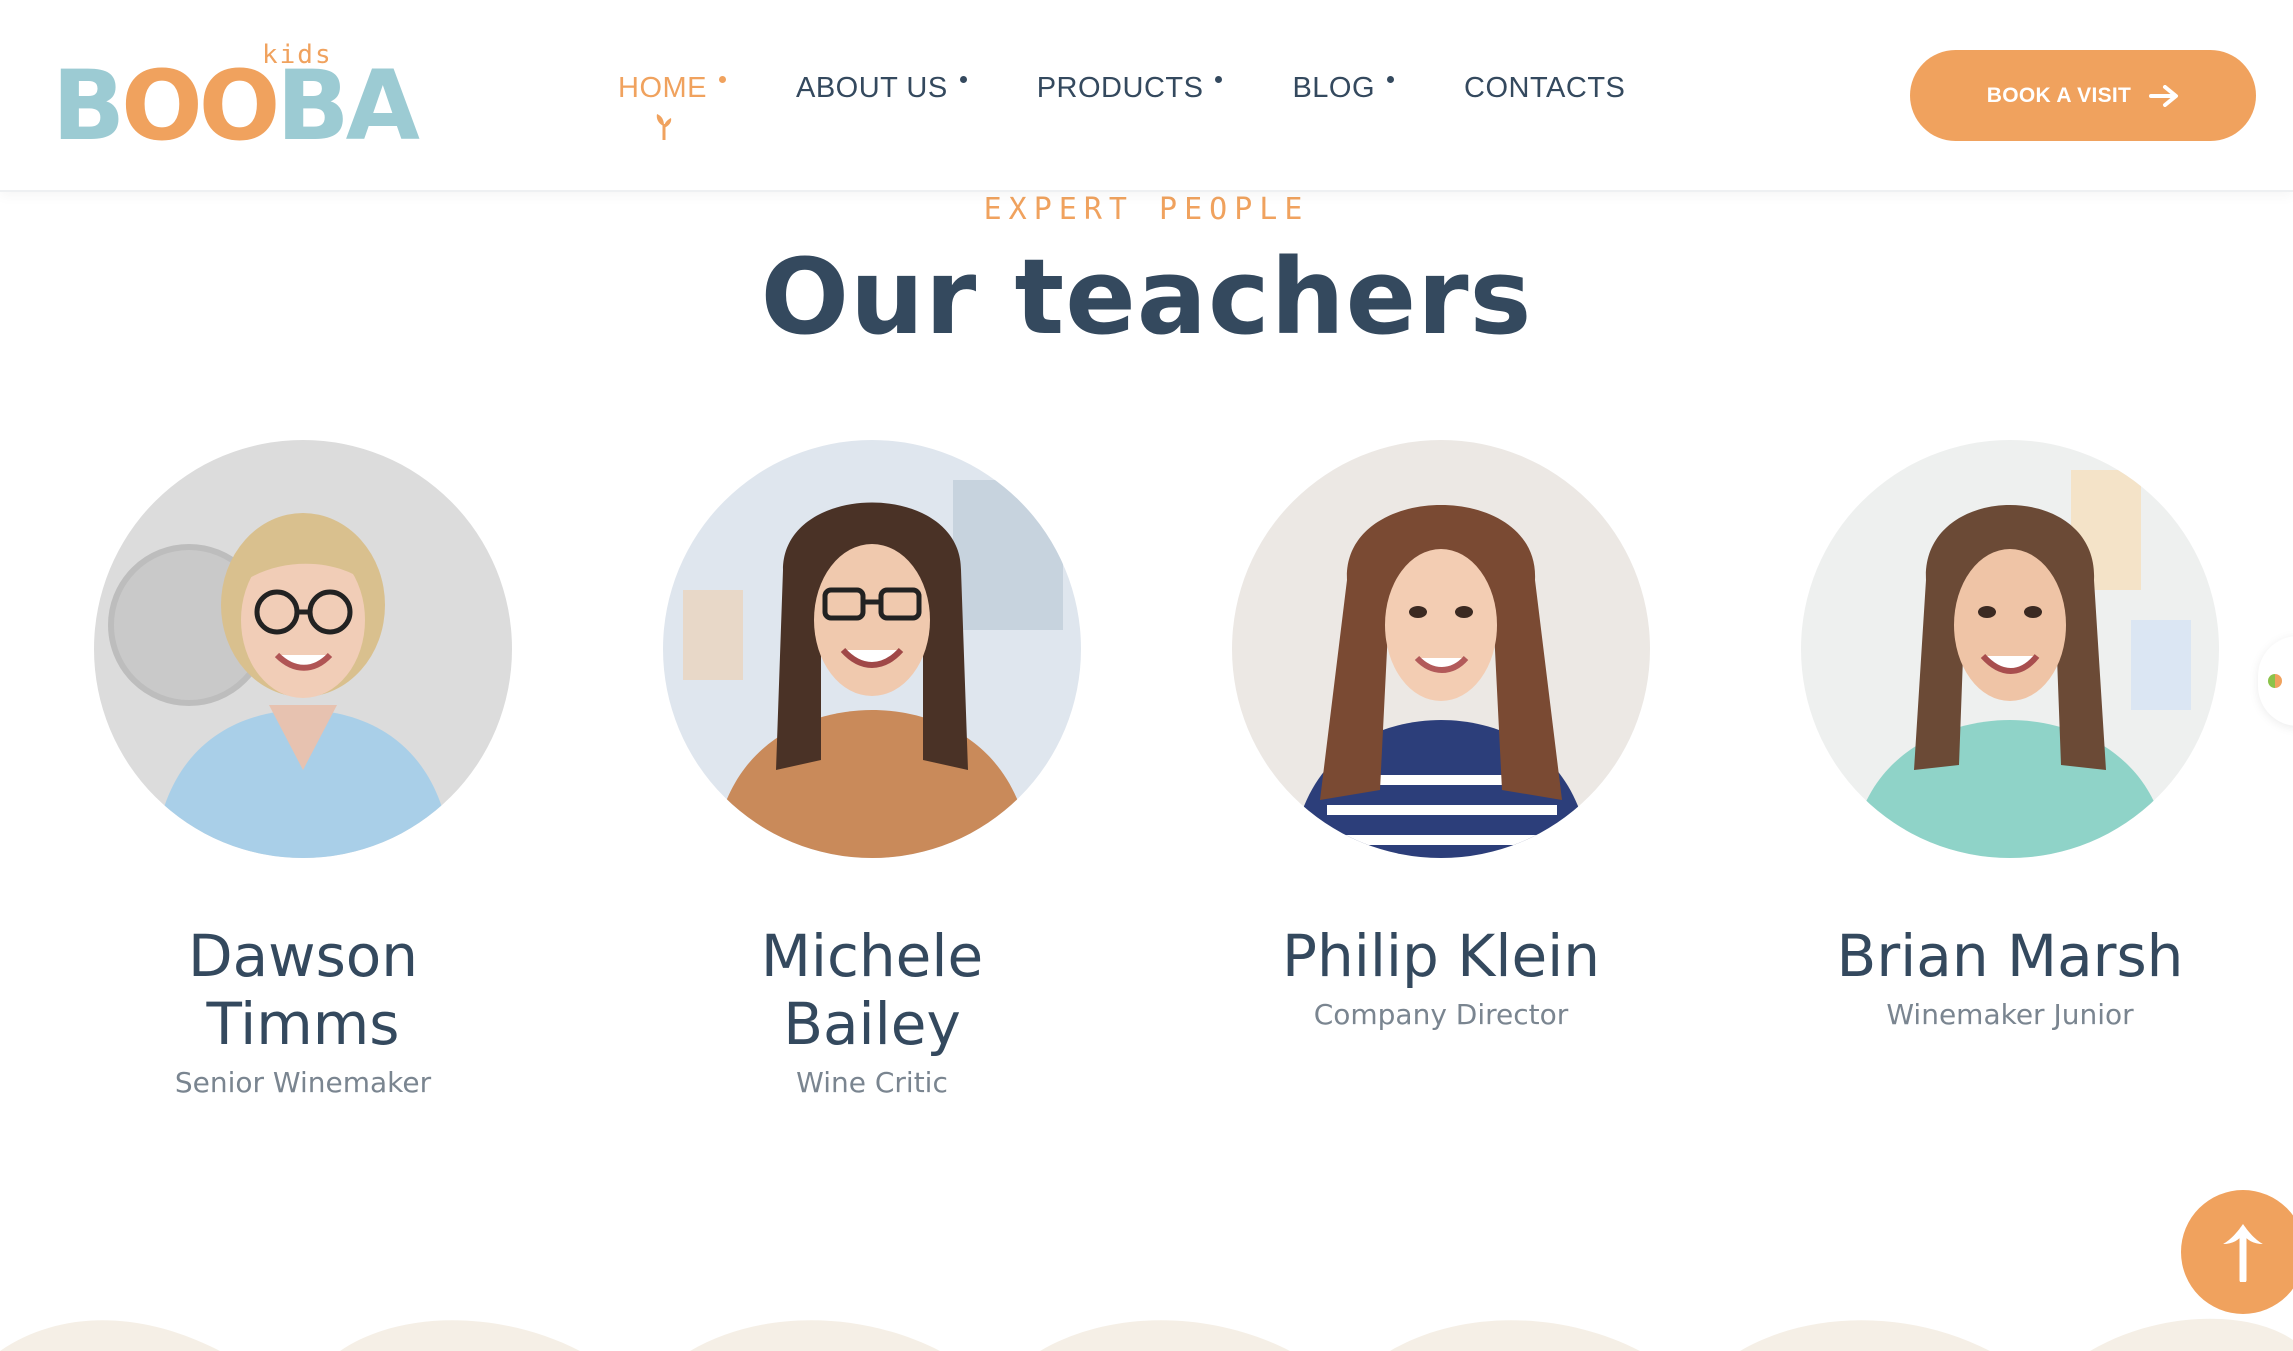 This screenshot has height=1351, width=2293. I want to click on teacher-role: Senior Winemaker, so click(303, 1082).